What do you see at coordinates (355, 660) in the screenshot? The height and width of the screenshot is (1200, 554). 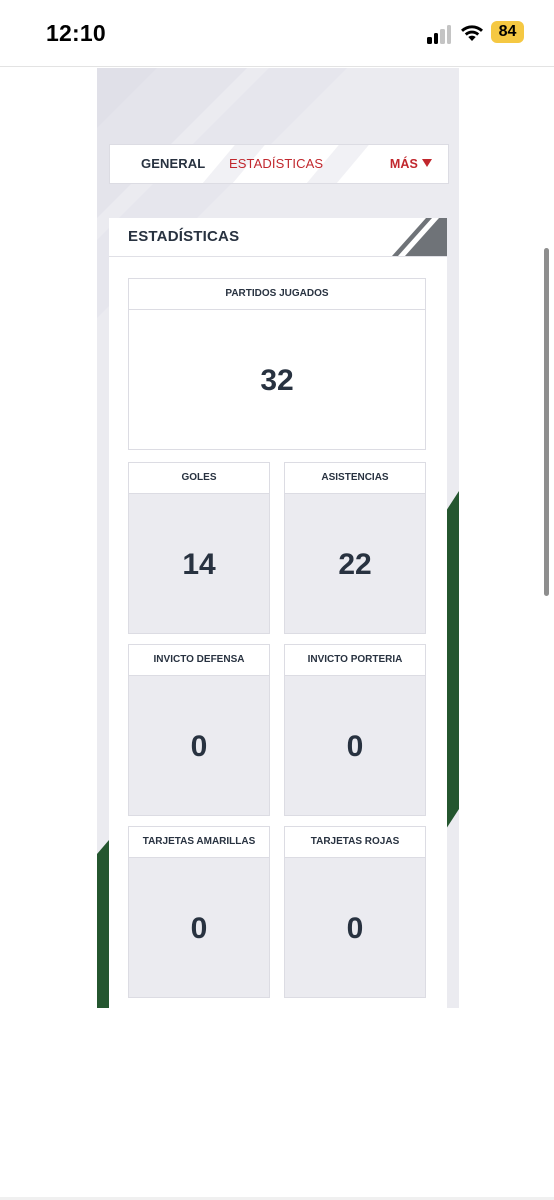 I see `stat-label: INVICTO PORTERIA` at bounding box center [355, 660].